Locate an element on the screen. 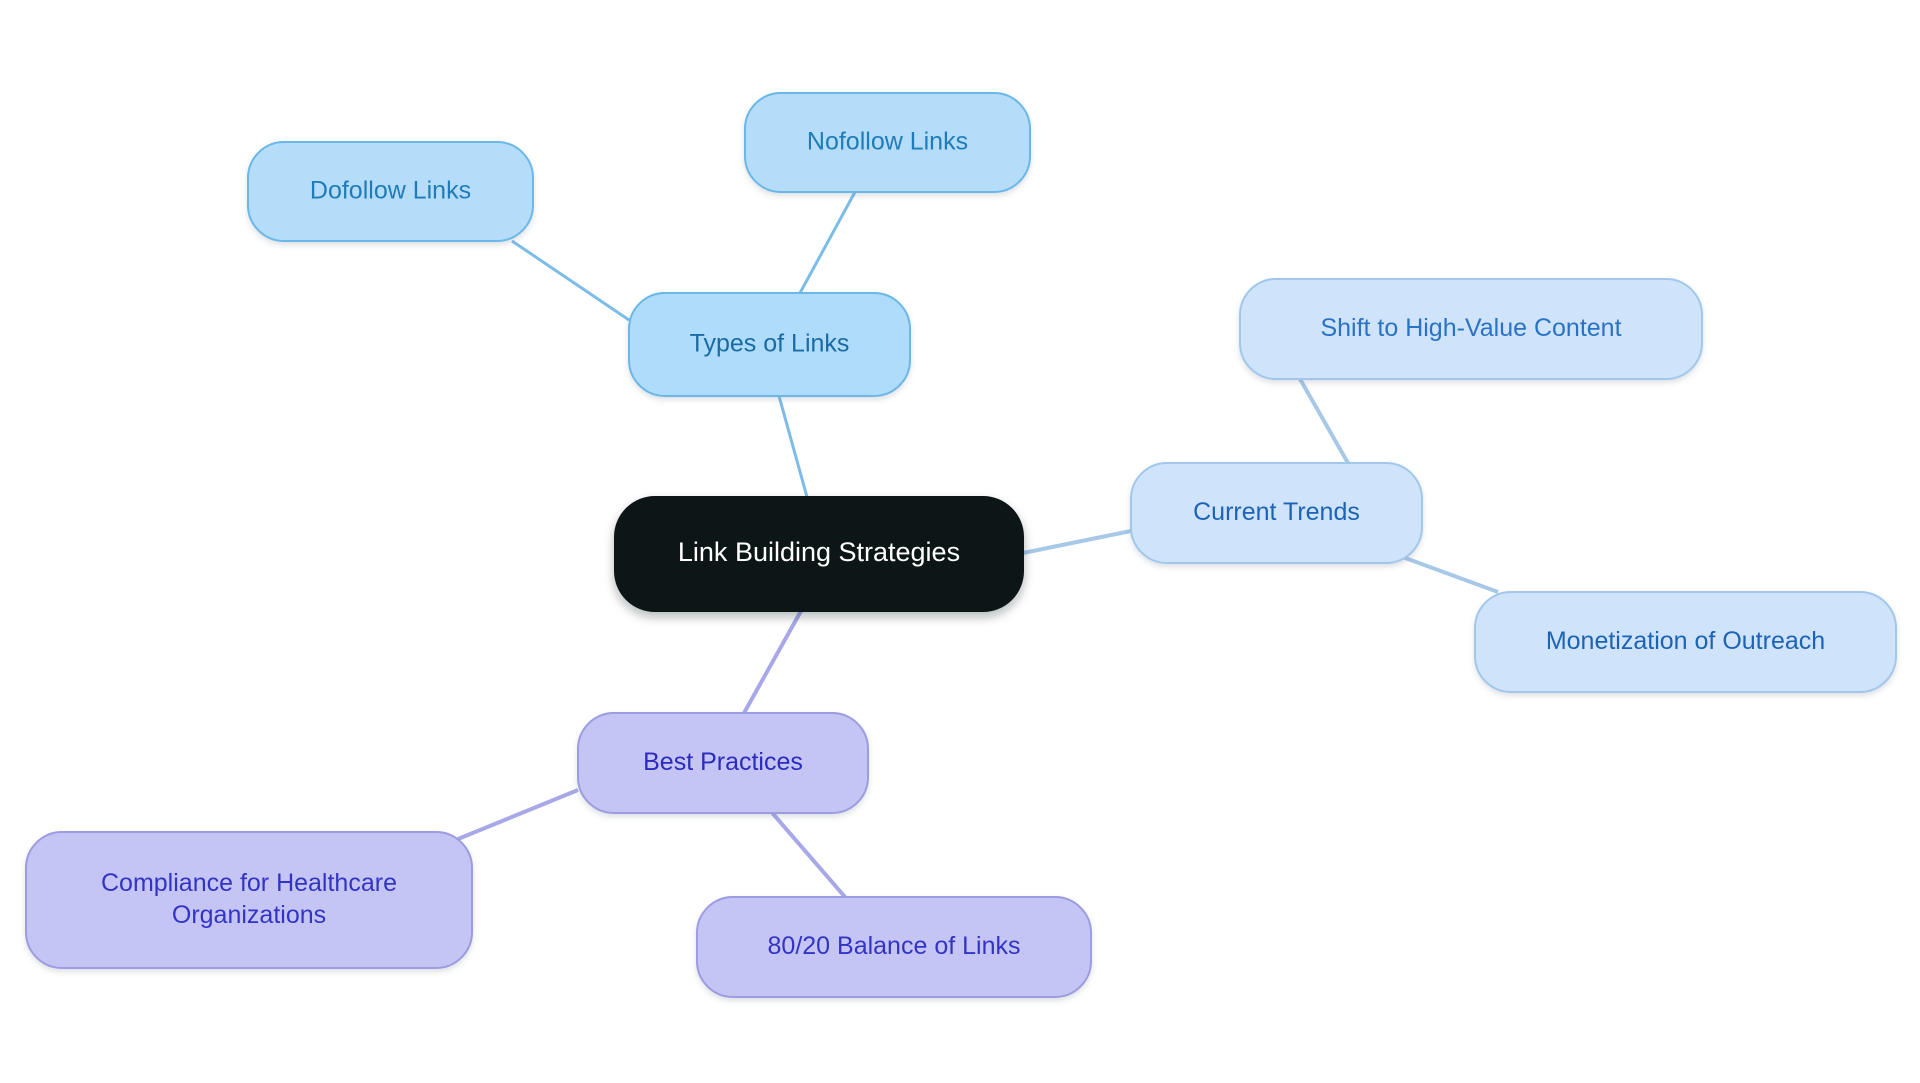  node-label-dofollow-links: Dofollow Links is located at coordinates (390, 190).